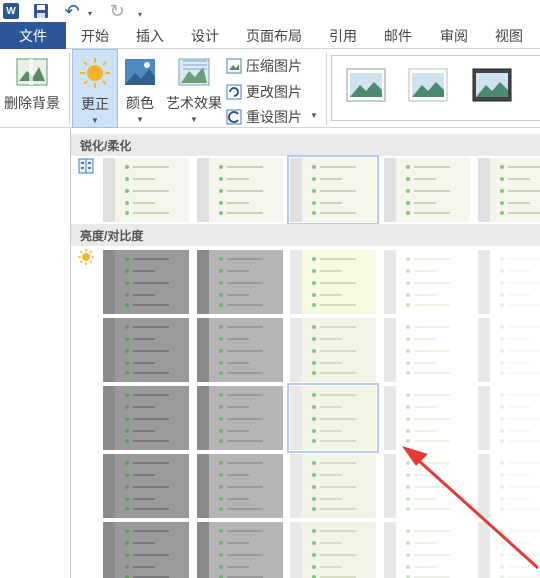 Image resolution: width=540 pixels, height=578 pixels. What do you see at coordinates (234, 66) in the screenshot?
I see `compress-icon` at bounding box center [234, 66].